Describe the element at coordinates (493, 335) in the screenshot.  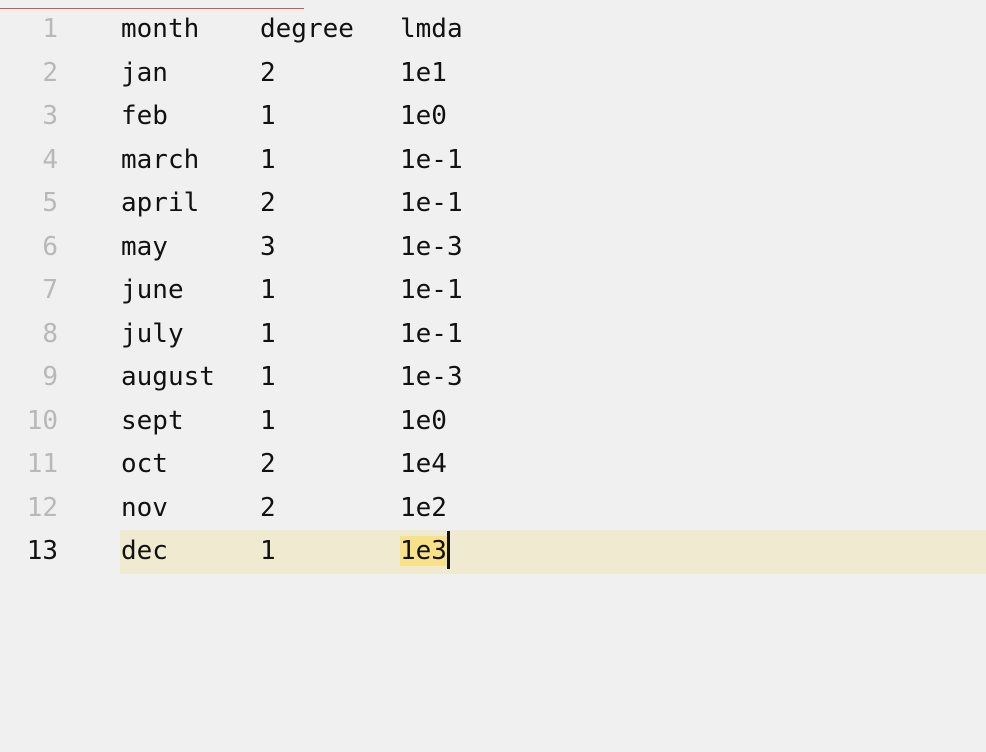
I see `editor-line: 8 july 1 1e-1` at that location.